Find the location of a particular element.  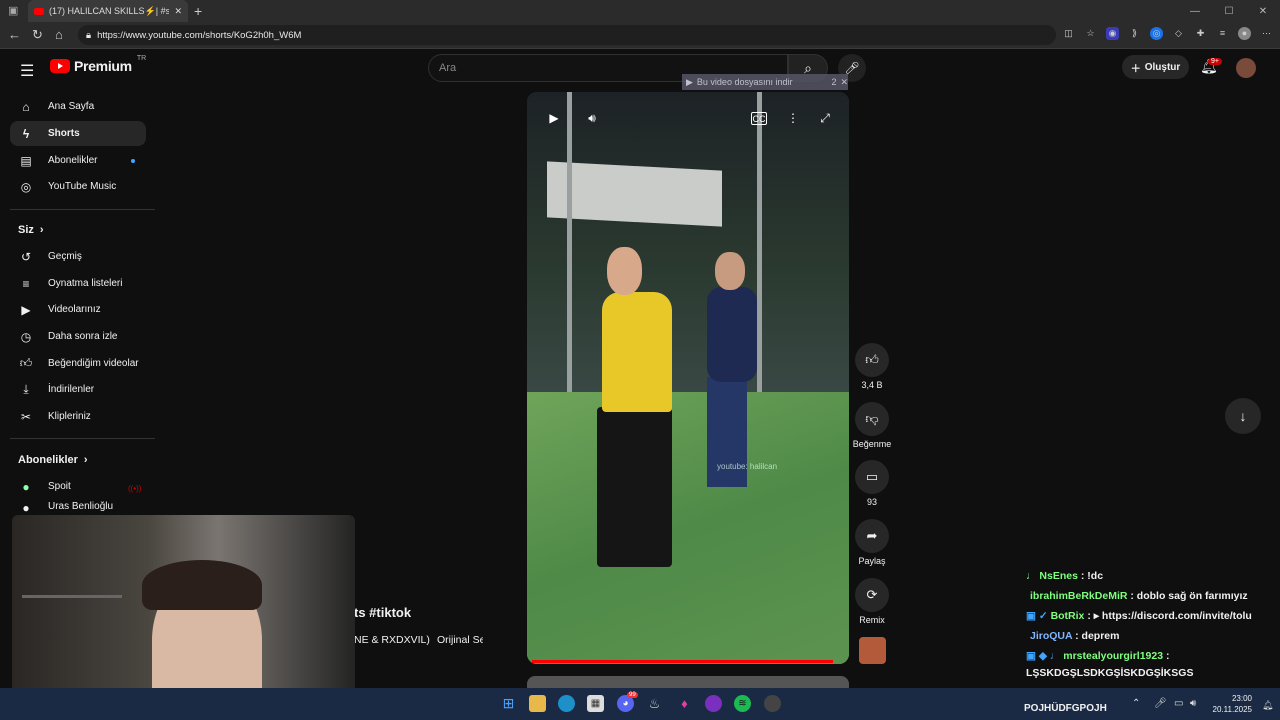

divider is located at coordinates (82, 438).